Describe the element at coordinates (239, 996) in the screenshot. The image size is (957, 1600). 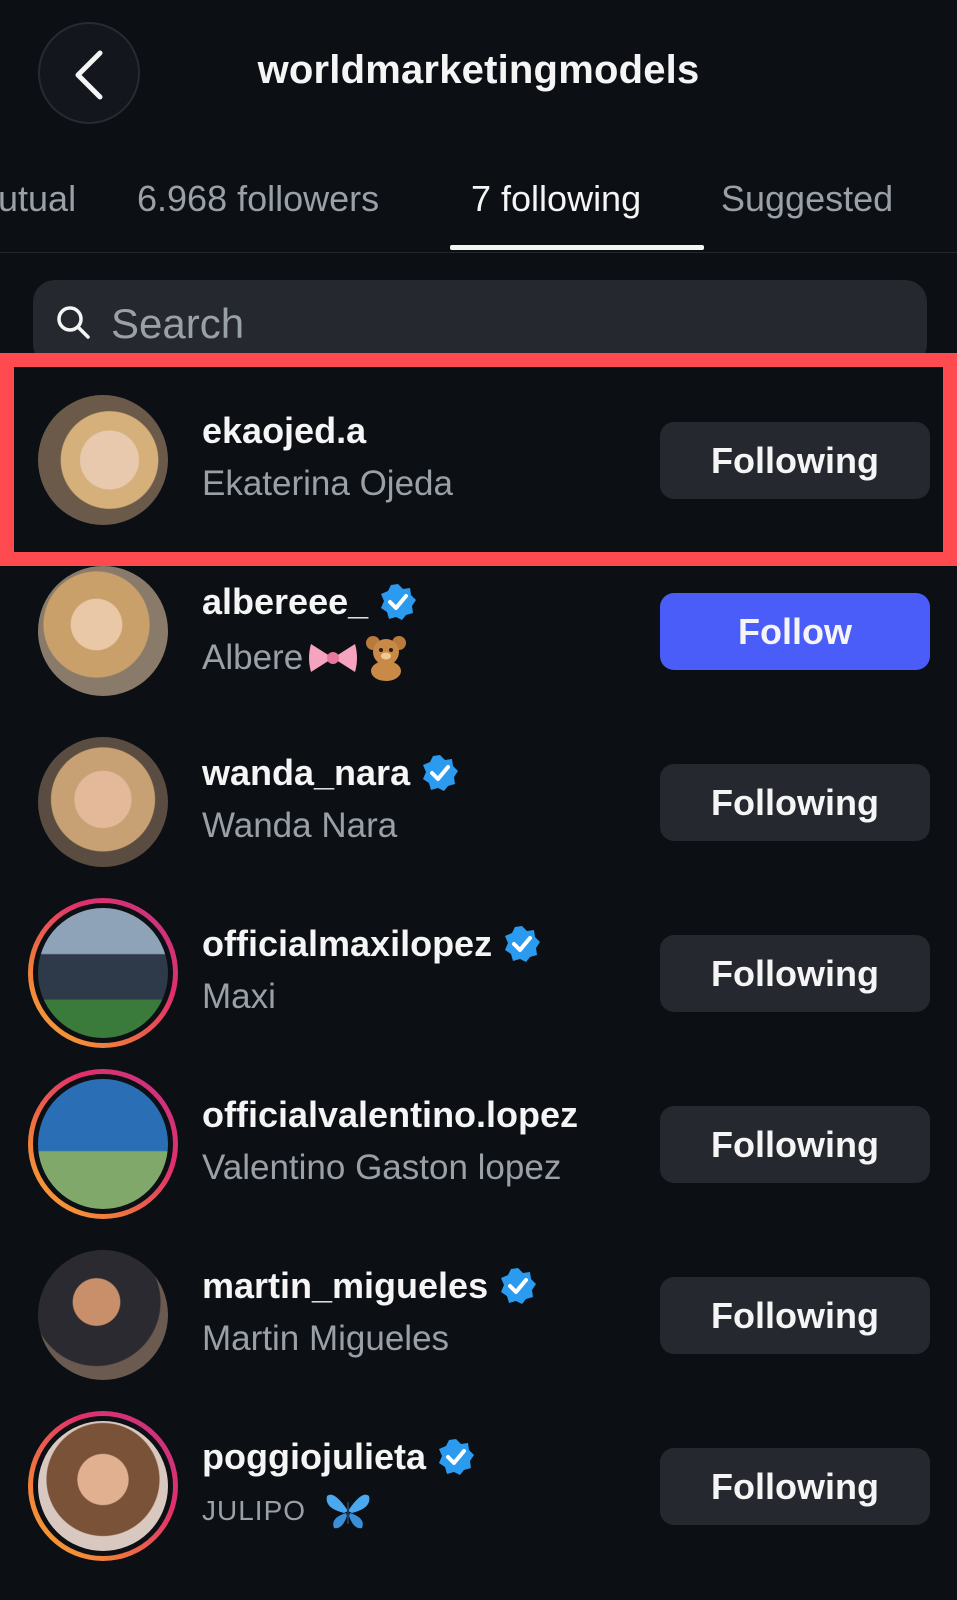
I see `full-name: Maxi` at that location.